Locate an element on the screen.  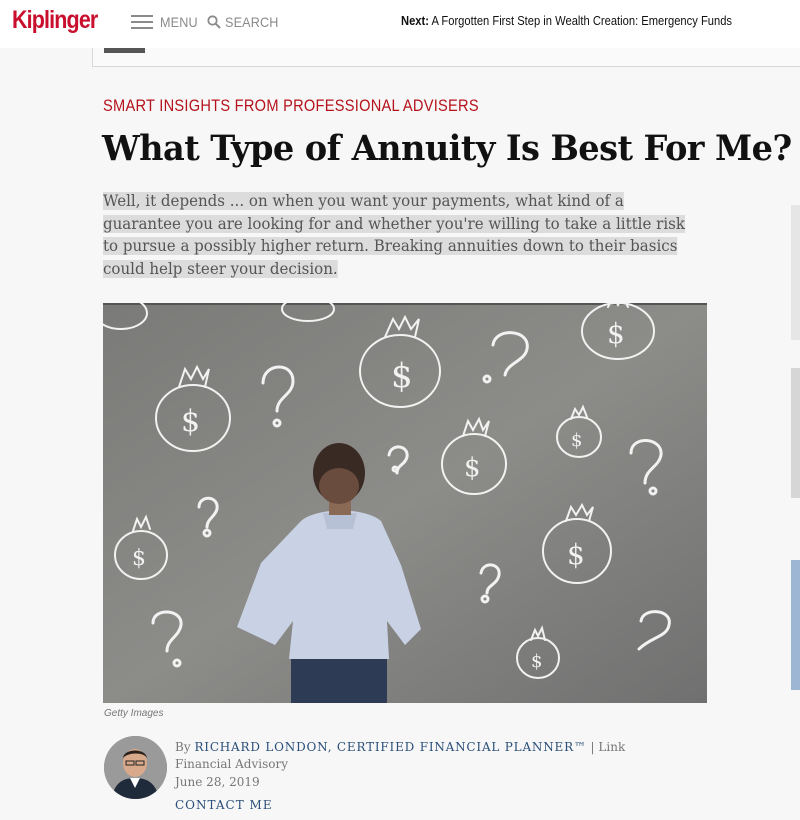
search-icon is located at coordinates (214, 22).